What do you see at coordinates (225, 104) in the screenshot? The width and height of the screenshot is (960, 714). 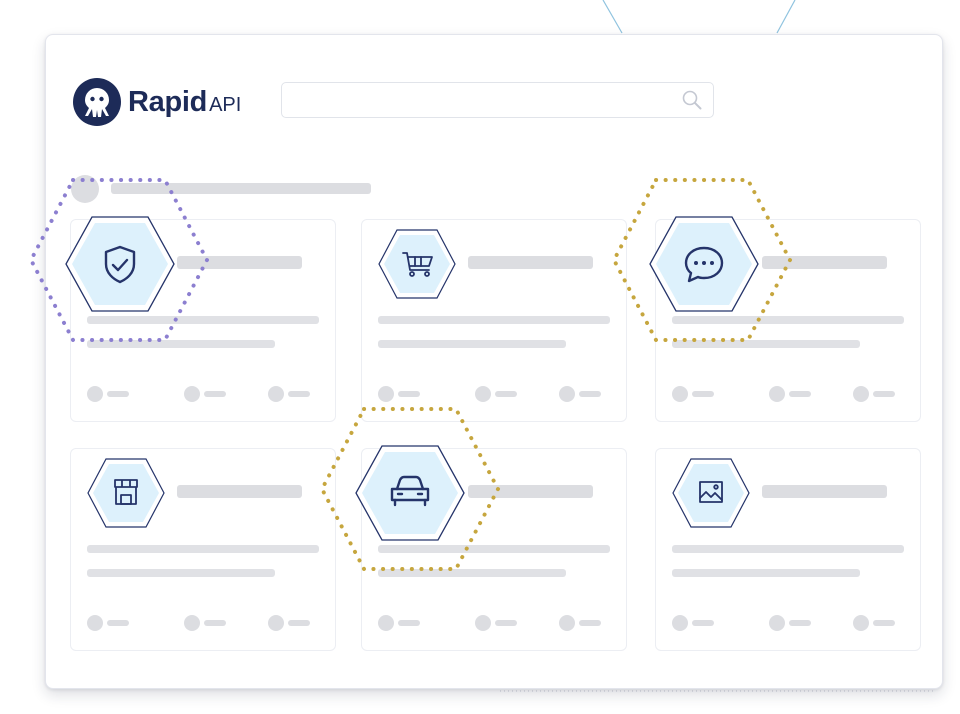 I see `logo-text-api: API` at bounding box center [225, 104].